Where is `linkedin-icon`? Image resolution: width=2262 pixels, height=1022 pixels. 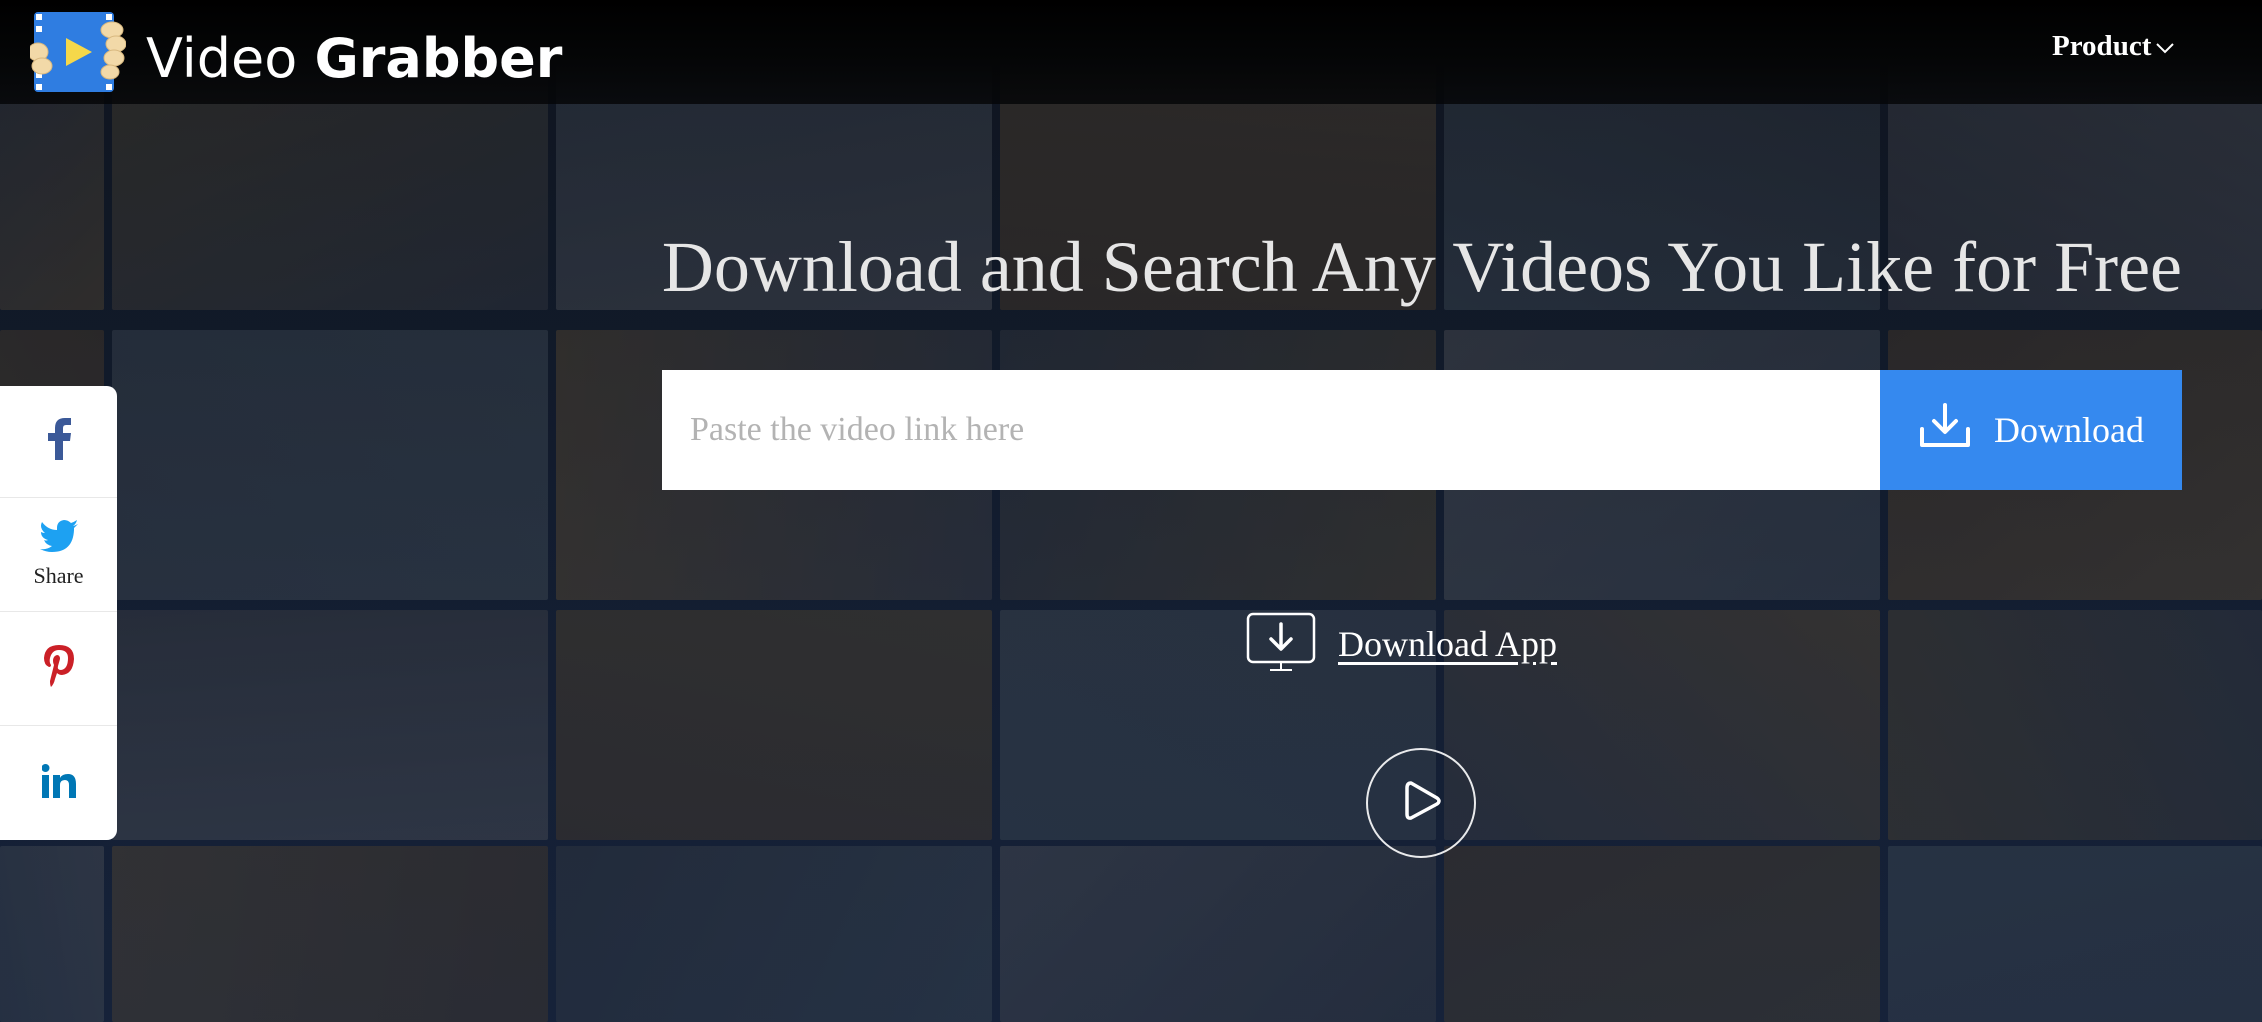
linkedin-icon is located at coordinates (58, 783).